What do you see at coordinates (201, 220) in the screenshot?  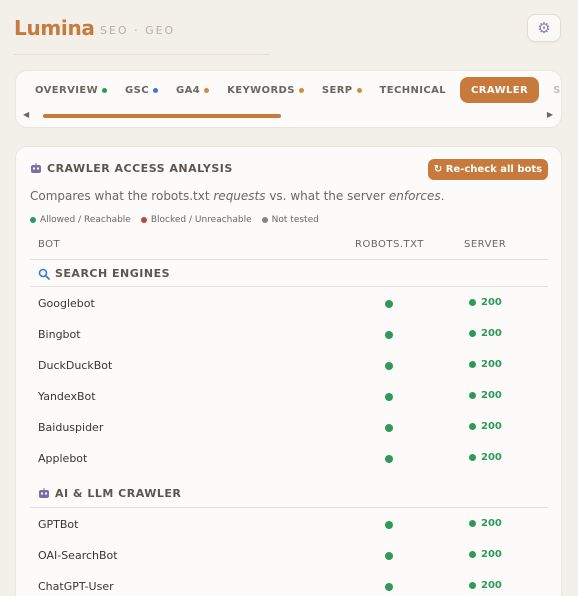 I see `legend-label: Blocked / Unreachable` at bounding box center [201, 220].